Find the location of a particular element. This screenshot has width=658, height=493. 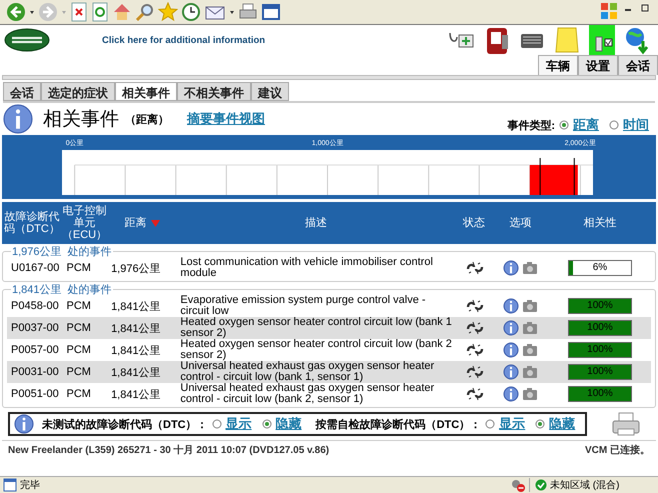

table-cell-text: Universal heated exhaust gas oxygen sensor heater control - circuit low (bank 1, sensor 1) is located at coordinates (308, 372).